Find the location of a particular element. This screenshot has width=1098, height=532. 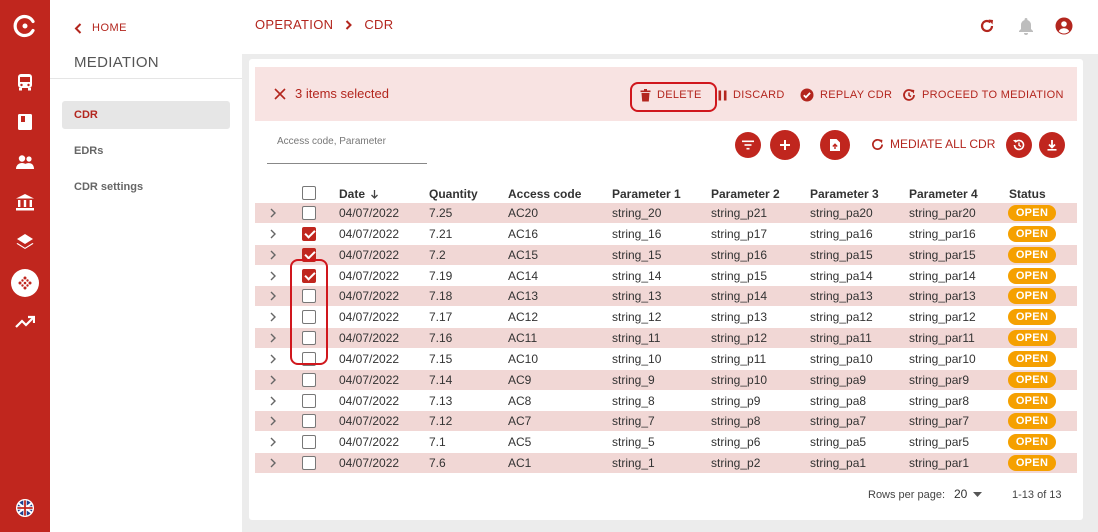

replay-cdr-button: REPLAY CDR is located at coordinates (846, 95).